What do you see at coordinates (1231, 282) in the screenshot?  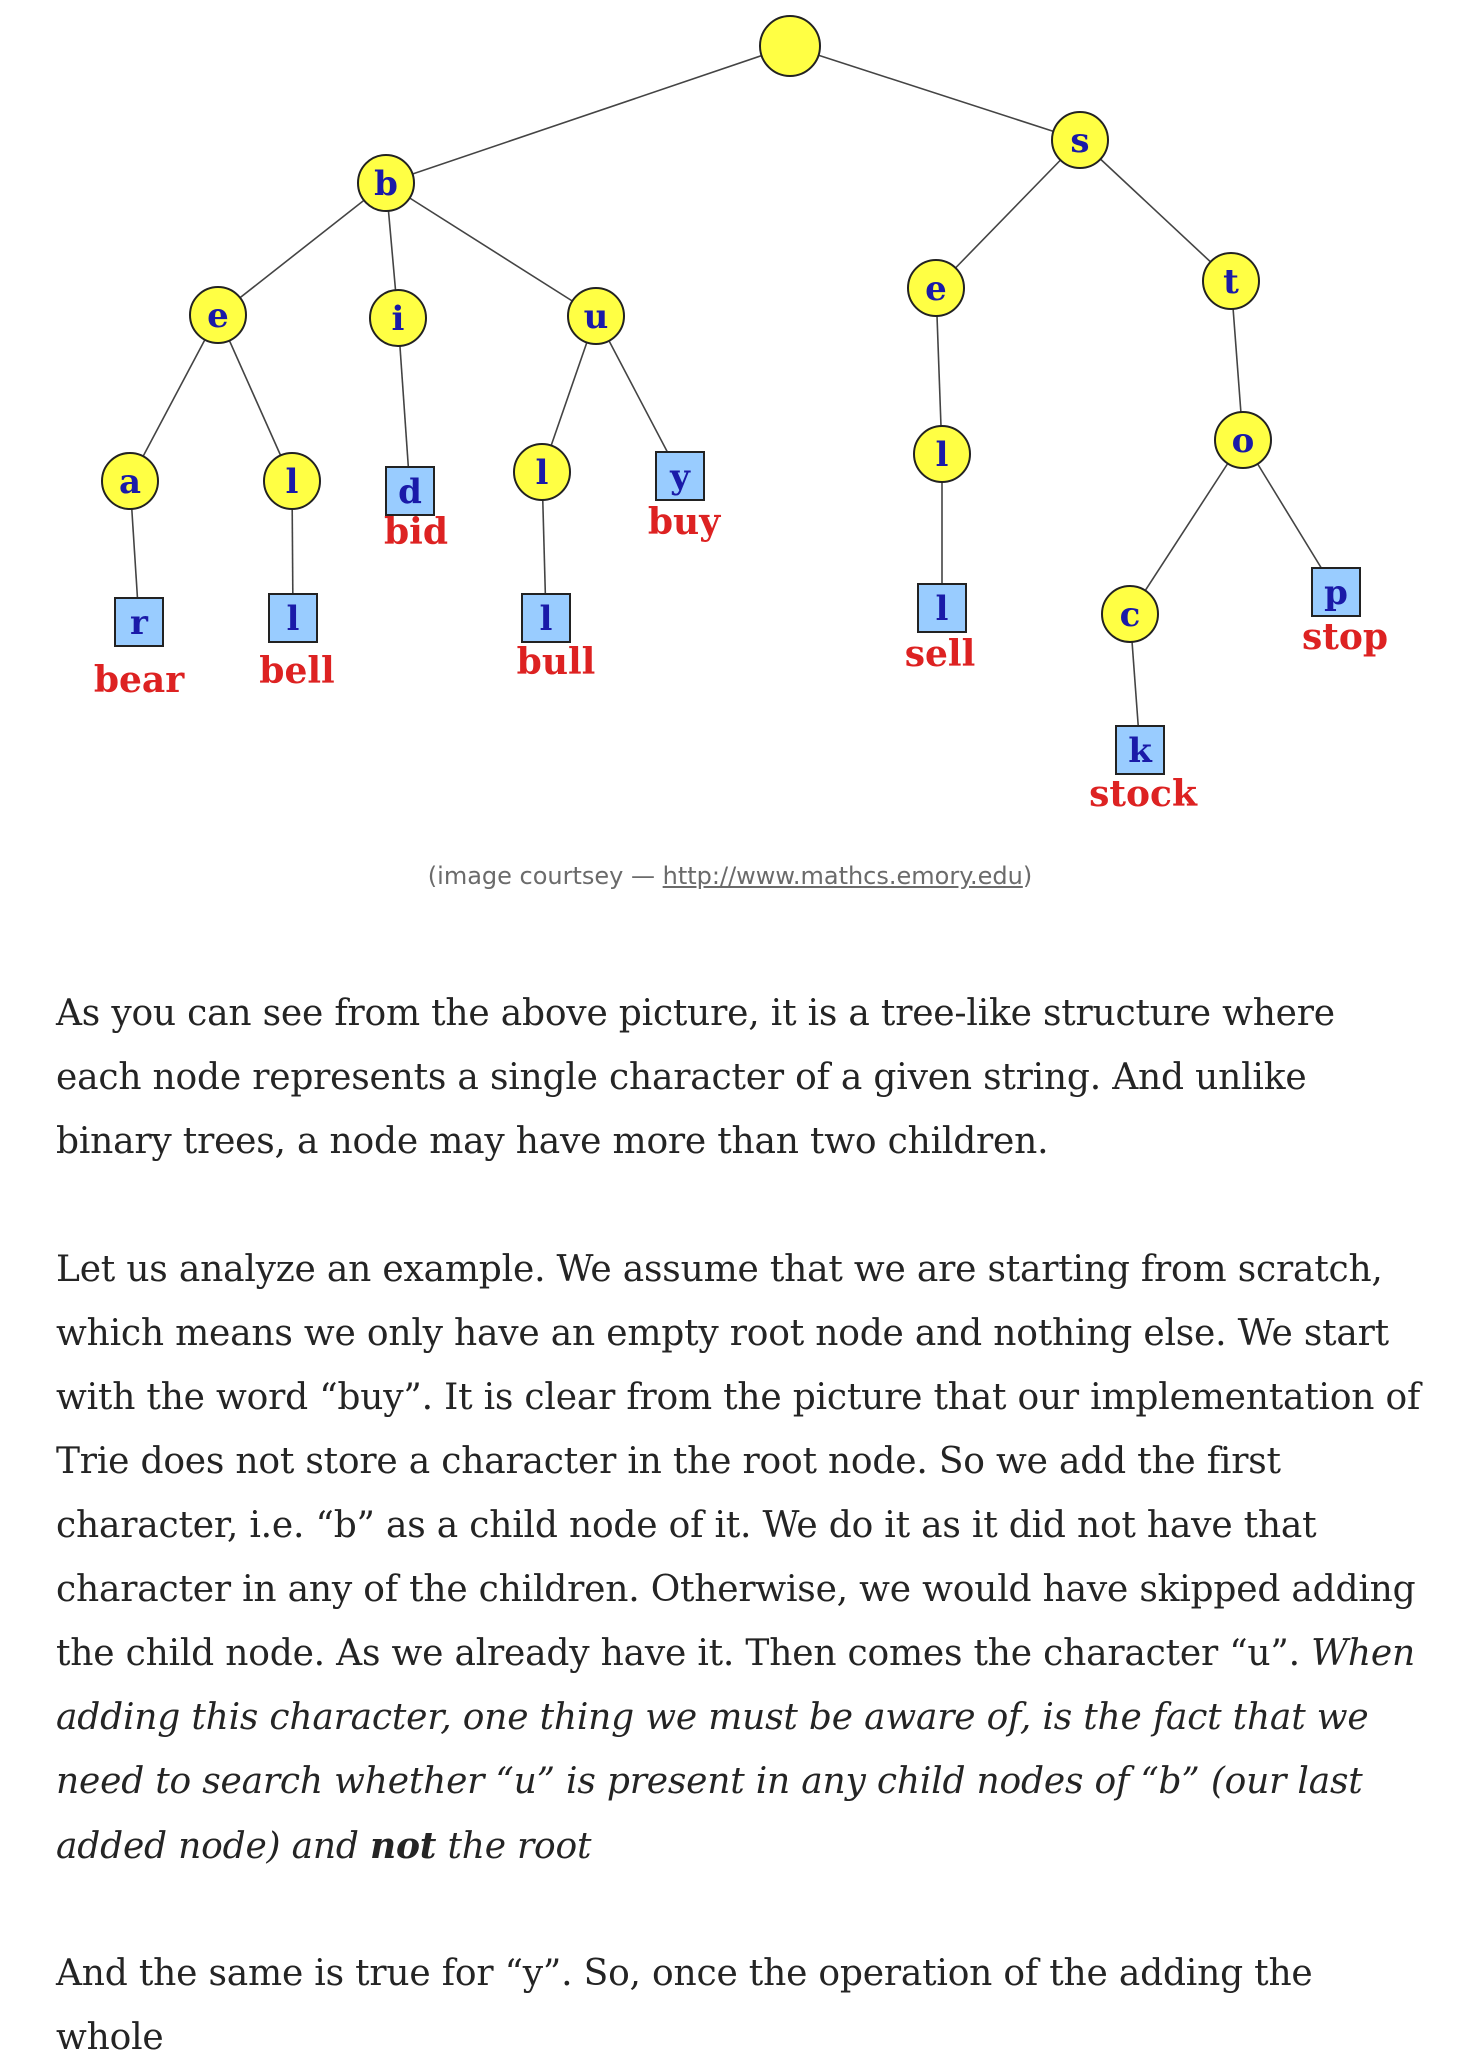 I see `trie-node-letter-t: t` at bounding box center [1231, 282].